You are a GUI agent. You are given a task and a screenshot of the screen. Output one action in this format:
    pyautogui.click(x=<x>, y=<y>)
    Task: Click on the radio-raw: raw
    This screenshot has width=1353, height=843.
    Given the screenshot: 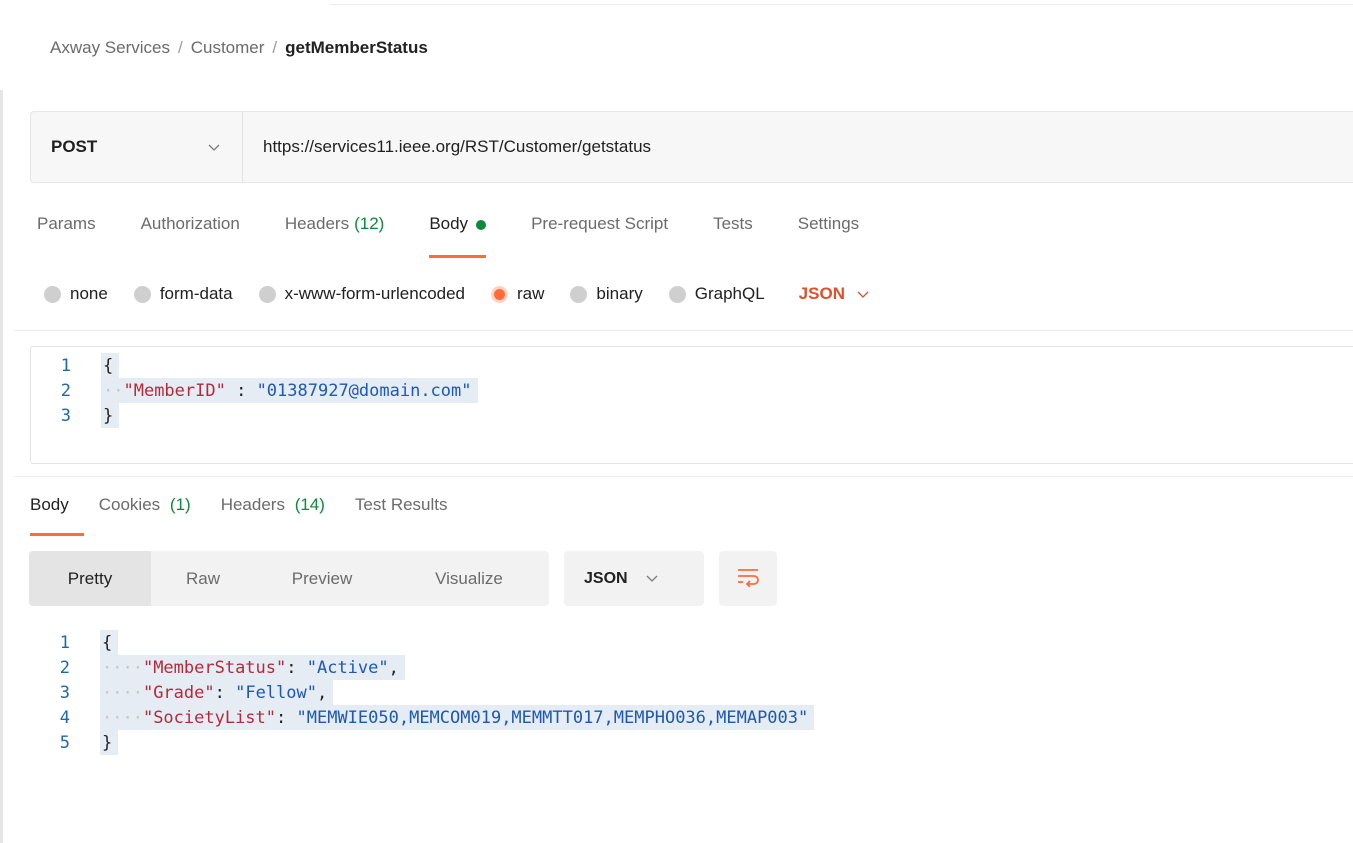 What is the action you would take?
    pyautogui.click(x=517, y=294)
    